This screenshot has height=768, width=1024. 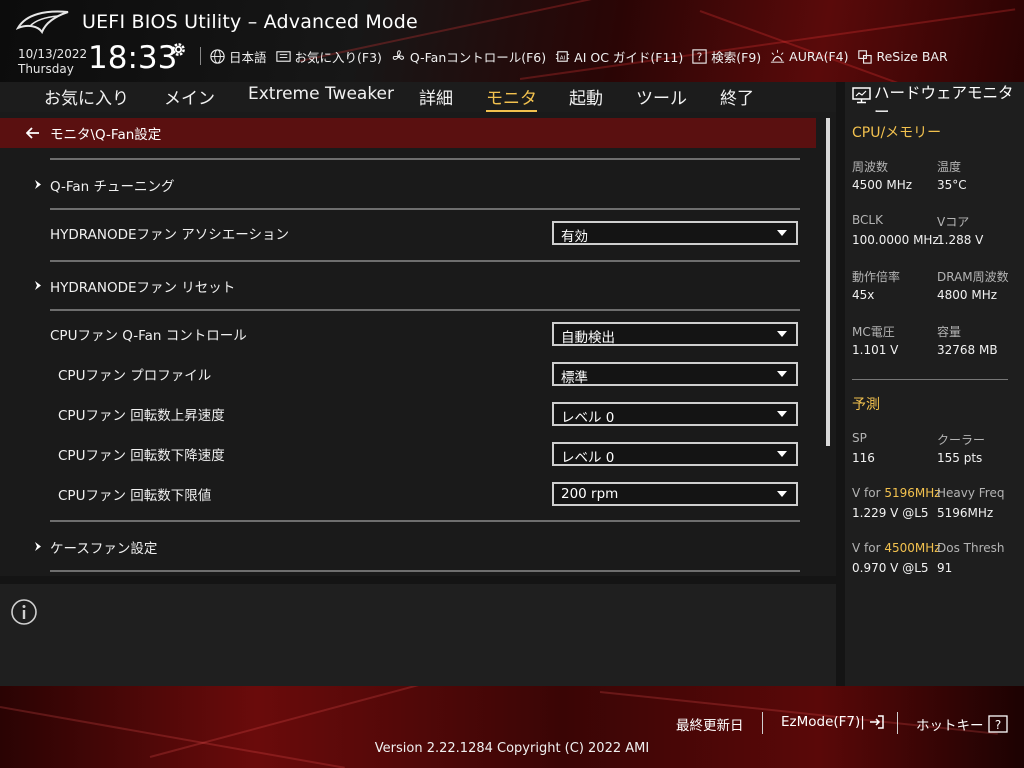 What do you see at coordinates (873, 332) in the screenshot?
I see `mc-voltage-label: MC電圧` at bounding box center [873, 332].